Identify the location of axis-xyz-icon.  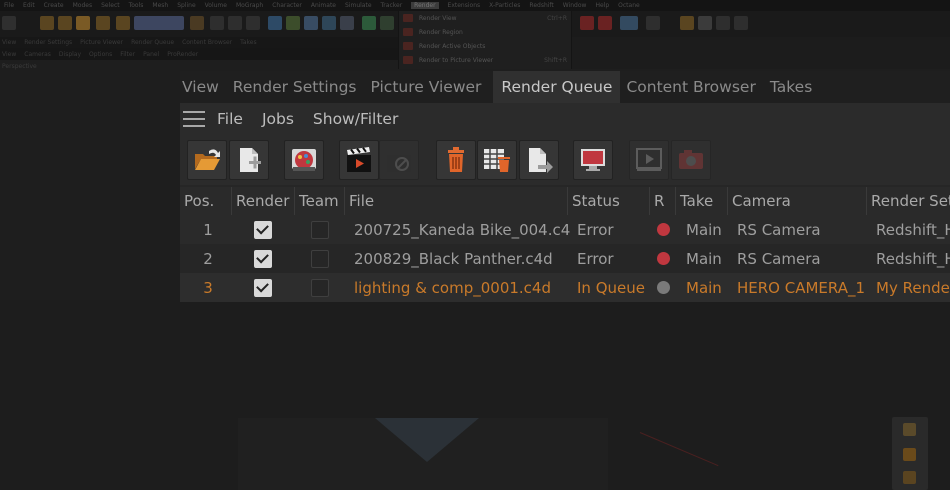
(159, 23).